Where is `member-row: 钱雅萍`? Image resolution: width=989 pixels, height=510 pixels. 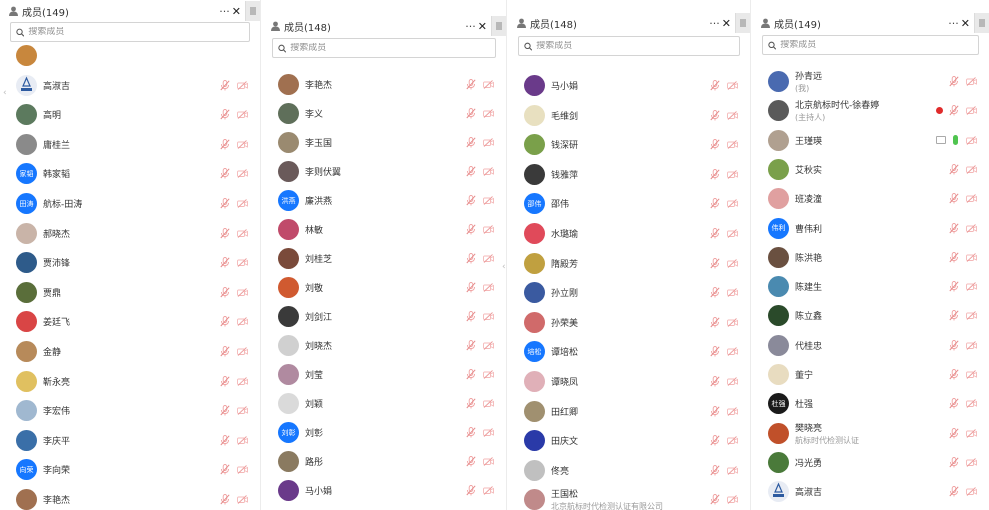 member-row: 钱雅萍 is located at coordinates (629, 174).